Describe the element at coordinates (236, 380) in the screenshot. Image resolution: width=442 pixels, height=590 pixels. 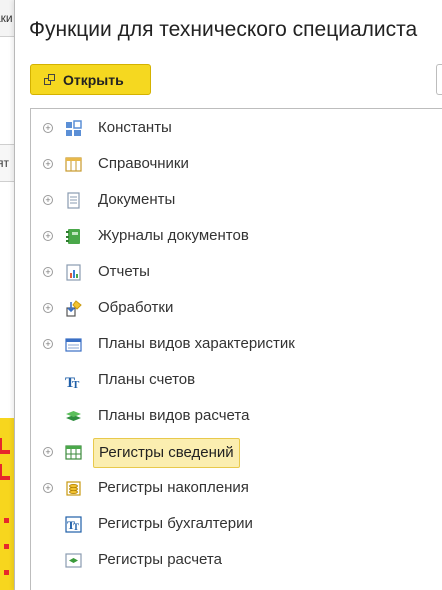
I see `tree-item-chart-of-accounts: T T Планы счетов` at that location.